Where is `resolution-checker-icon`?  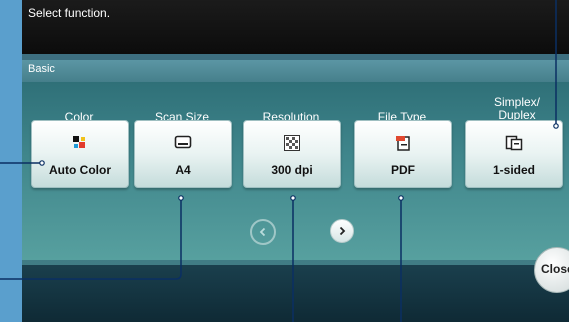 resolution-checker-icon is located at coordinates (292, 145).